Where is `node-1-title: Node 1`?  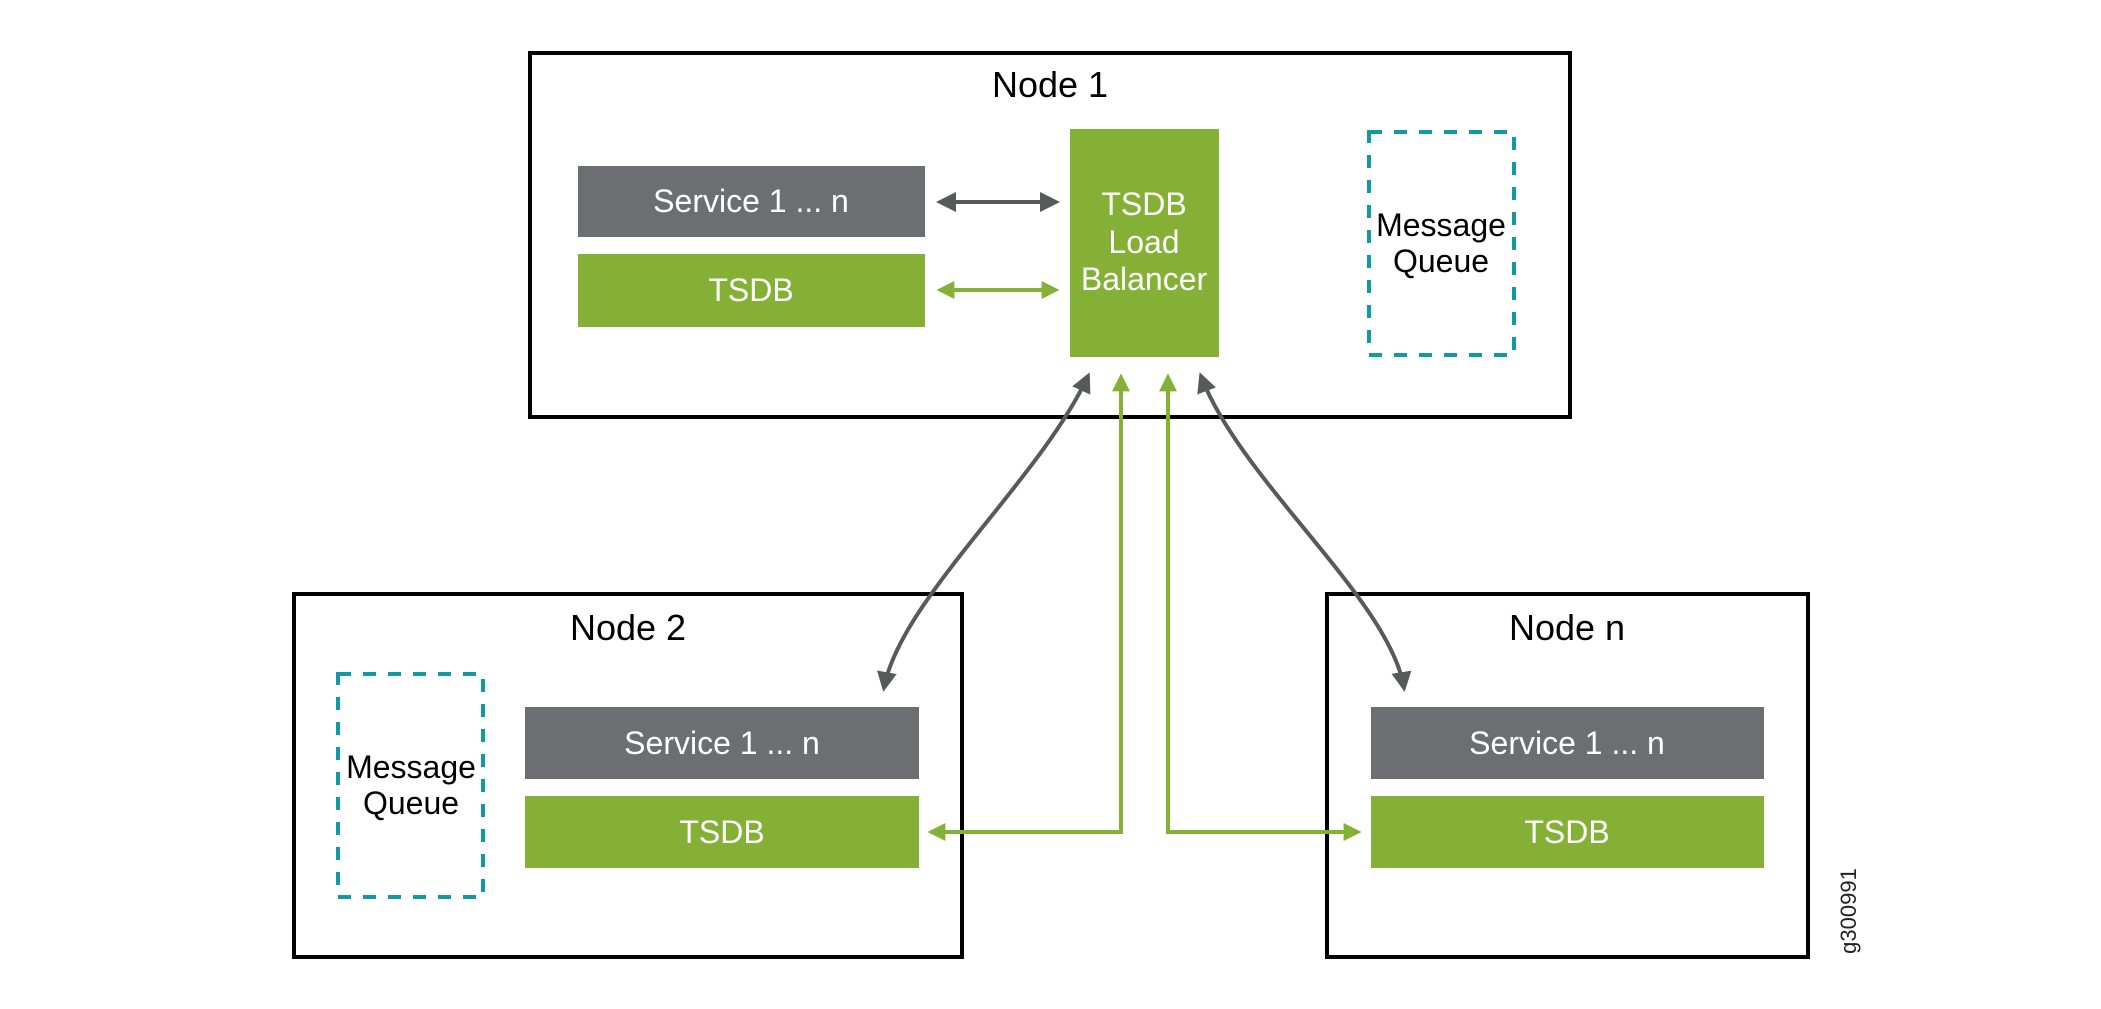 node-1-title: Node 1 is located at coordinates (1050, 84).